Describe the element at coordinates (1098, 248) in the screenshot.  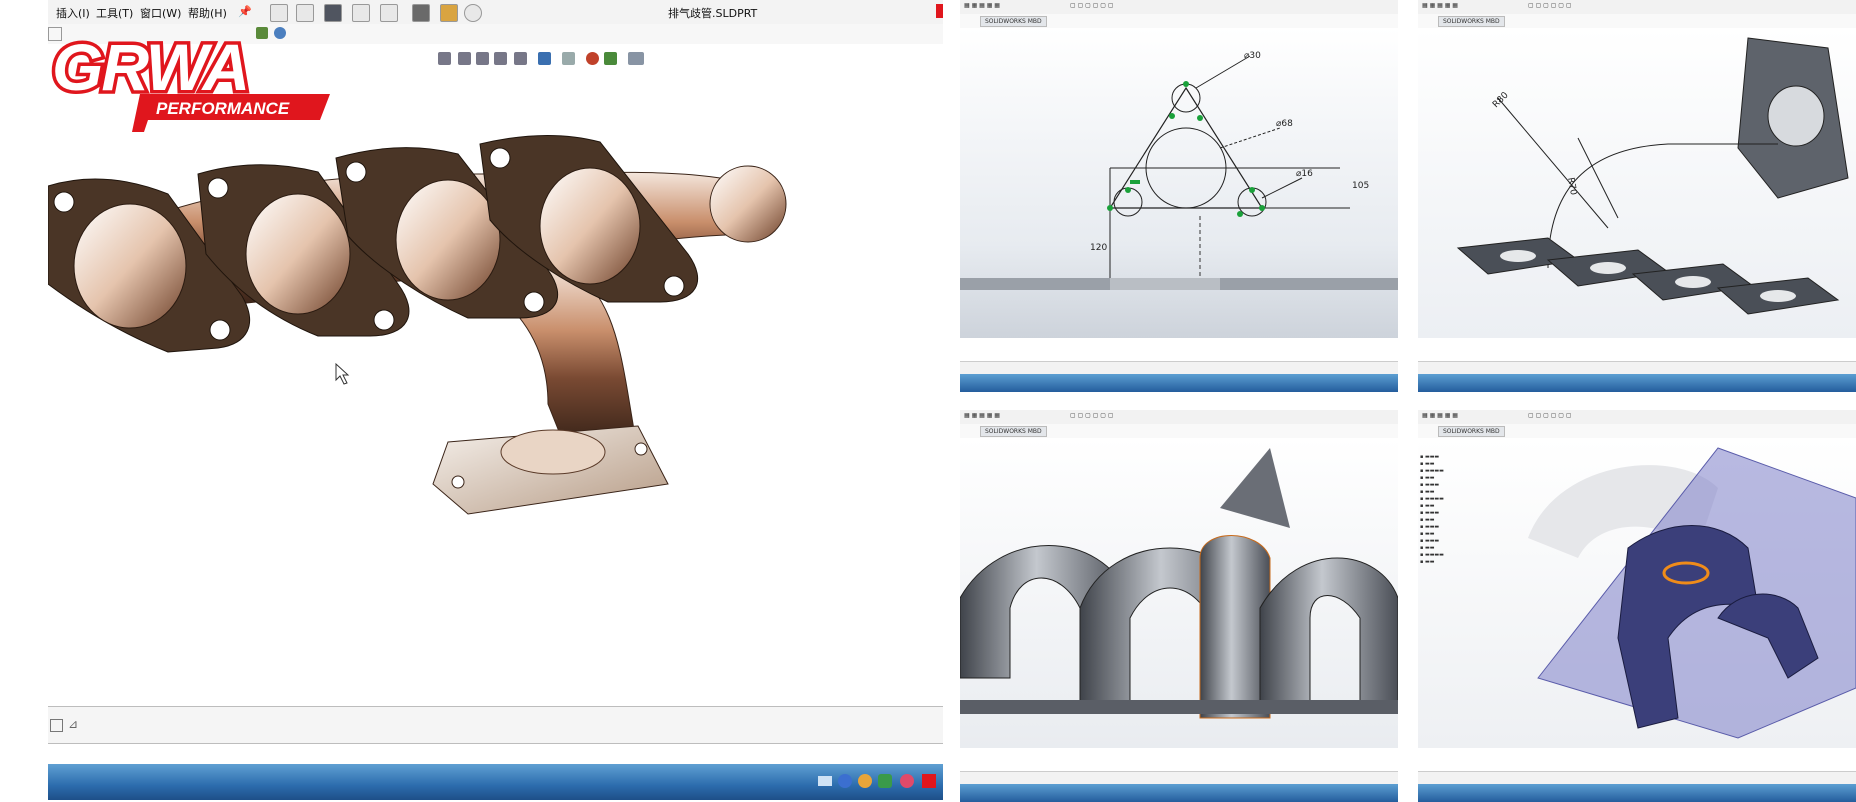
I see `dim-text: 120` at that location.